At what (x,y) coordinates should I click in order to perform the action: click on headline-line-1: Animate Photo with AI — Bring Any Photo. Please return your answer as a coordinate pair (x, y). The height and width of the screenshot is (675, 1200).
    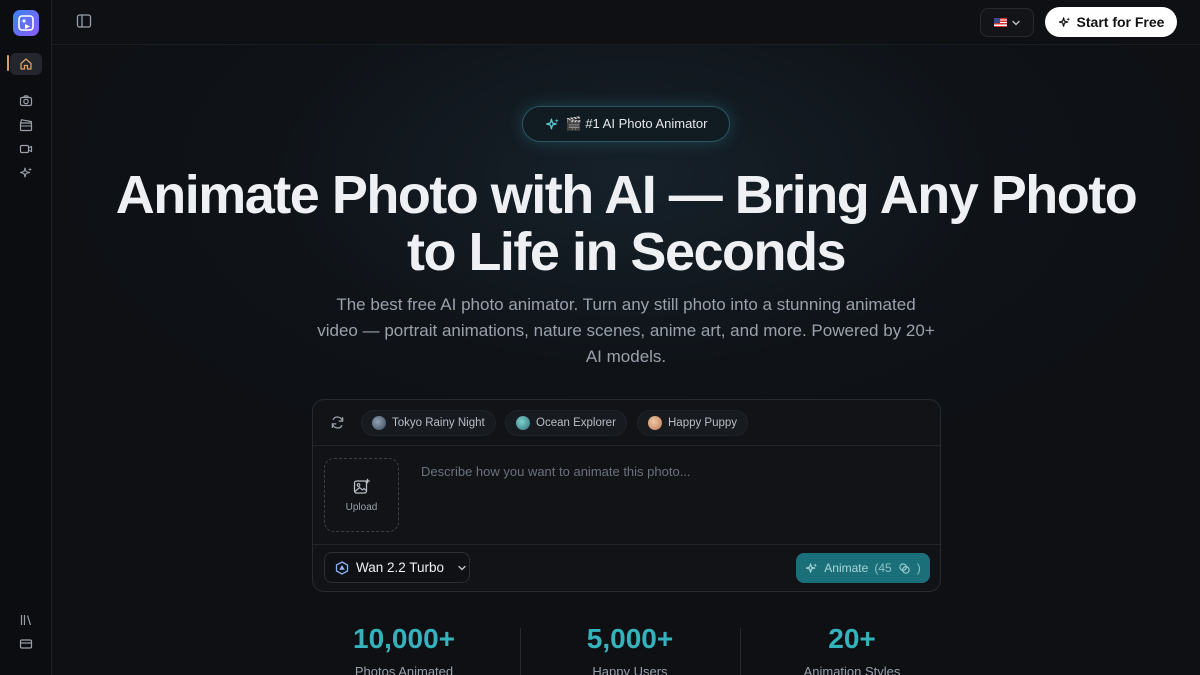
    Looking at the image, I should click on (626, 195).